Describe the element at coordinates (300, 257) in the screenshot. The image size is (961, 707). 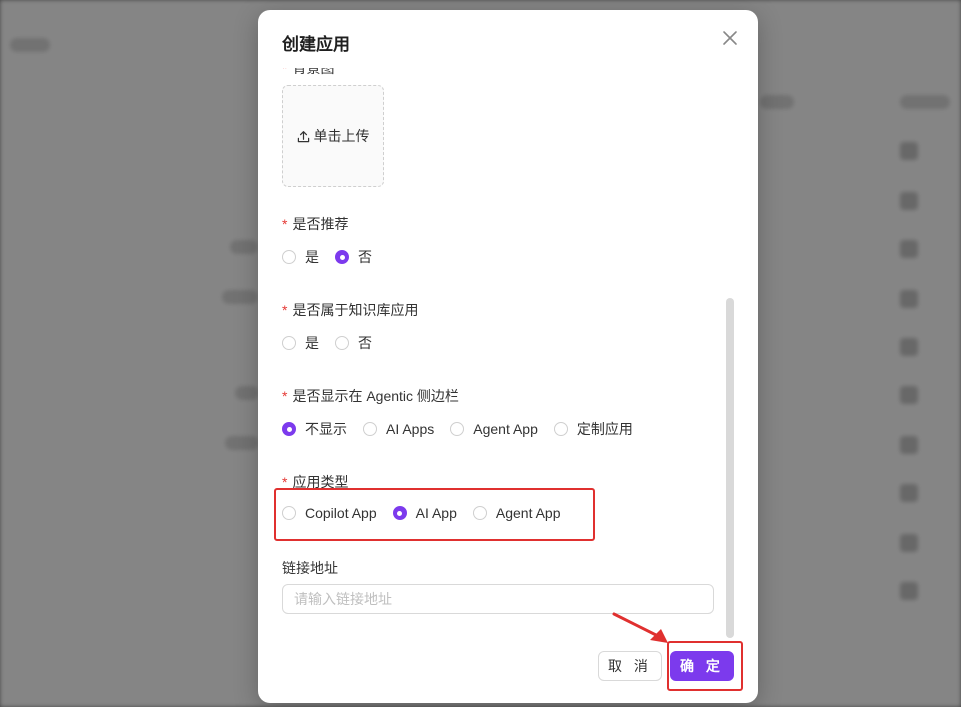
I see `radio-recommend-yes: 是` at that location.